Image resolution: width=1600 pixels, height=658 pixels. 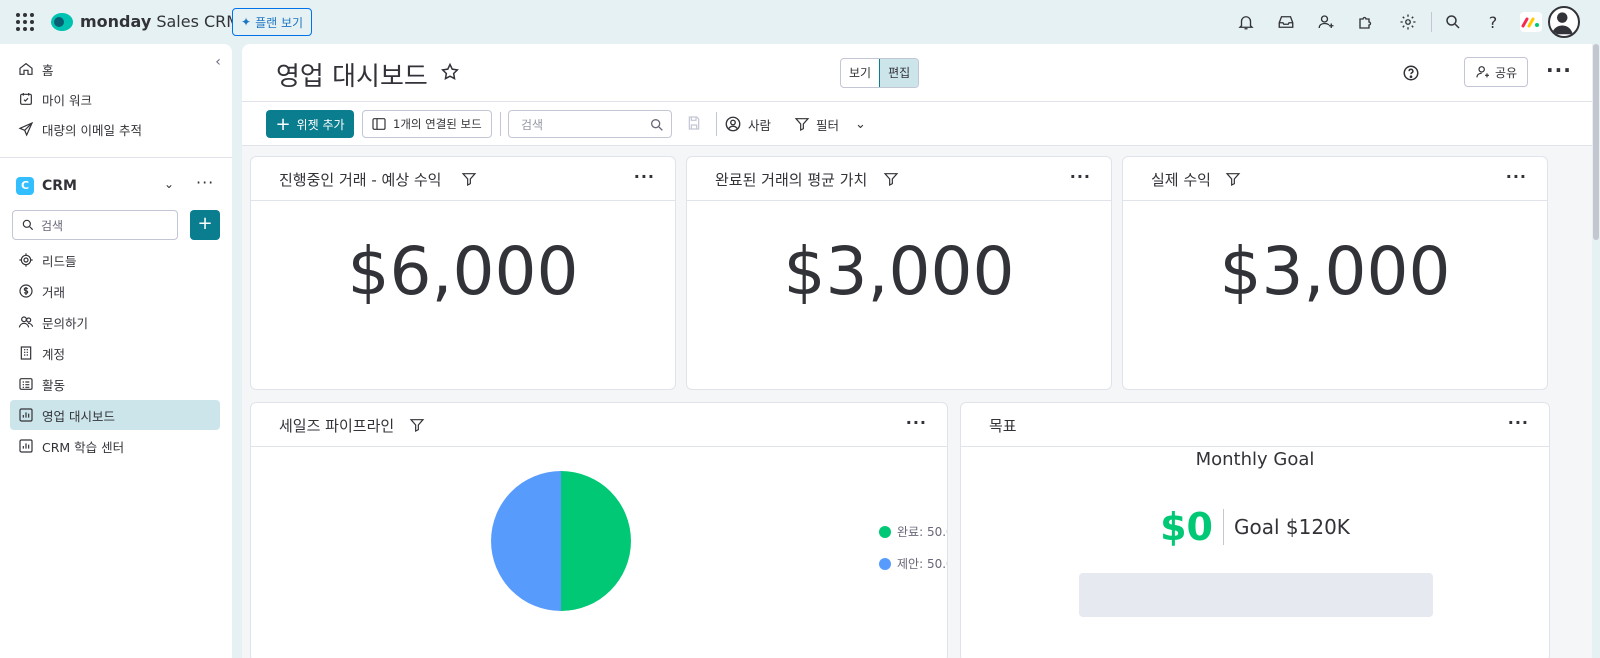 I want to click on share-button: 공유, so click(x=1496, y=72).